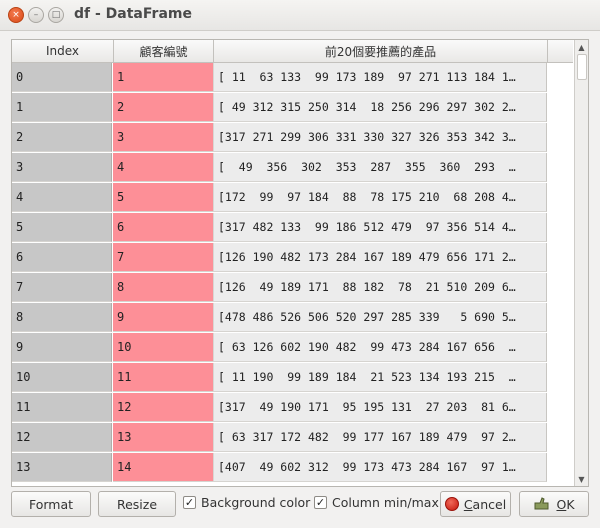 This screenshot has height=528, width=600. Describe the element at coordinates (381, 51) in the screenshot. I see `column-header-products: 前20個要推薦的產品` at that location.